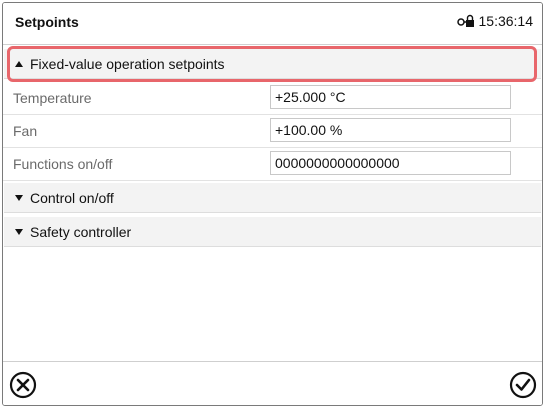 The width and height of the screenshot is (545, 408). I want to click on section-fixed-value-setpoints: Fixed-value operation setpoints, so click(272, 64).